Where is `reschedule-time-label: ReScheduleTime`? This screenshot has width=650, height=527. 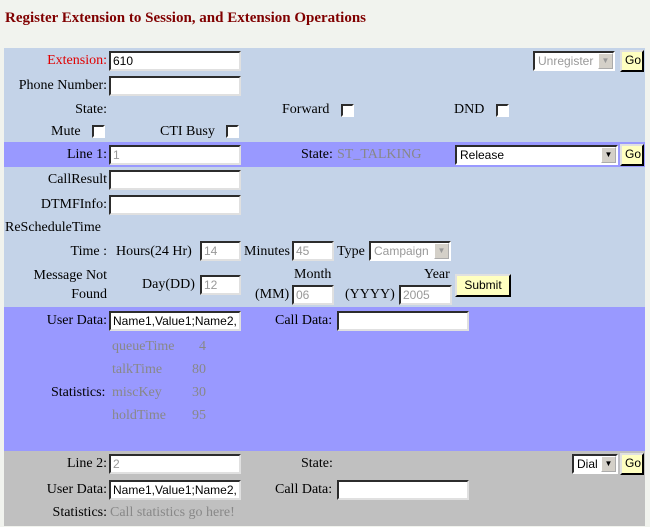
reschedule-time-label: ReScheduleTime is located at coordinates (53, 227).